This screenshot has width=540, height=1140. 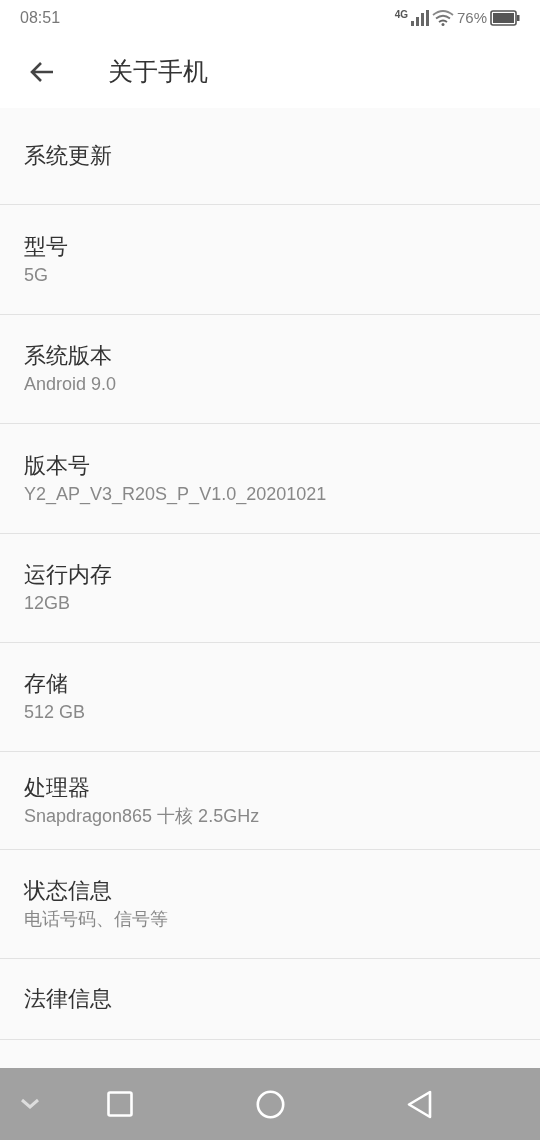 What do you see at coordinates (270, 260) in the screenshot?
I see `settings-item: 型号 5G` at bounding box center [270, 260].